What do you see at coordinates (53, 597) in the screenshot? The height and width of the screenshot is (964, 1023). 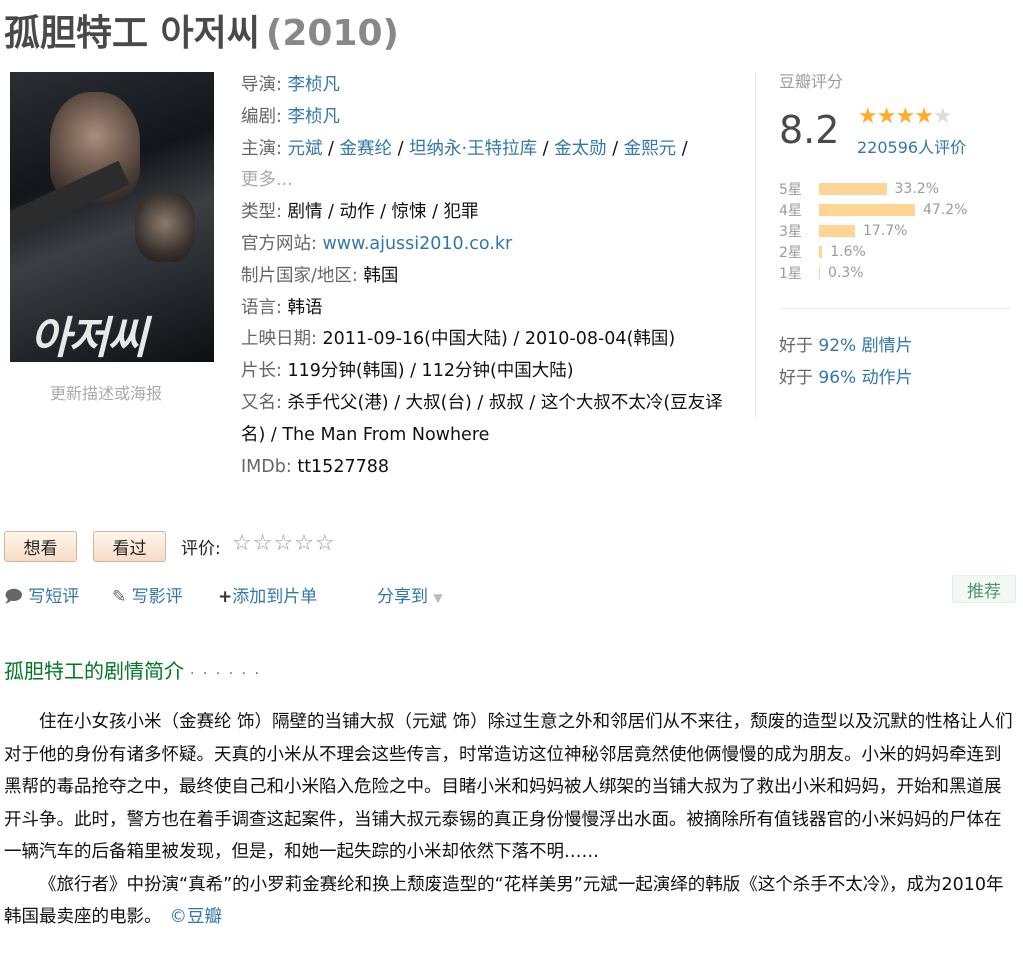 I see `short-review-link: 写短评` at bounding box center [53, 597].